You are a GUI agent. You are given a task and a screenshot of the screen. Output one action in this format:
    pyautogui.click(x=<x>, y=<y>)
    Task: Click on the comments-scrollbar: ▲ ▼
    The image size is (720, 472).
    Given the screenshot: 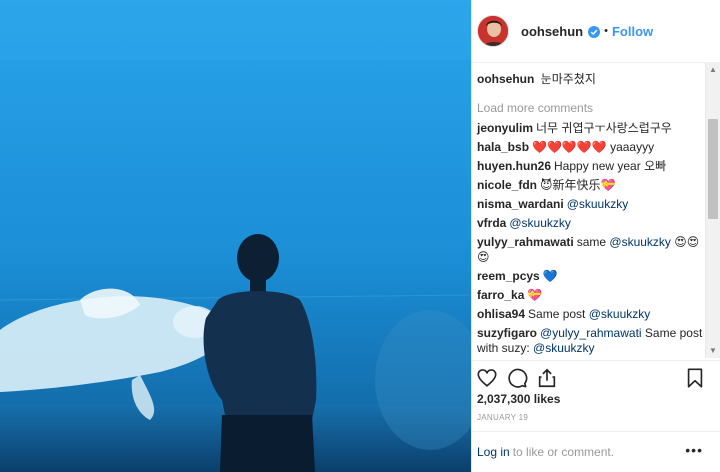 What is the action you would take?
    pyautogui.click(x=712, y=210)
    